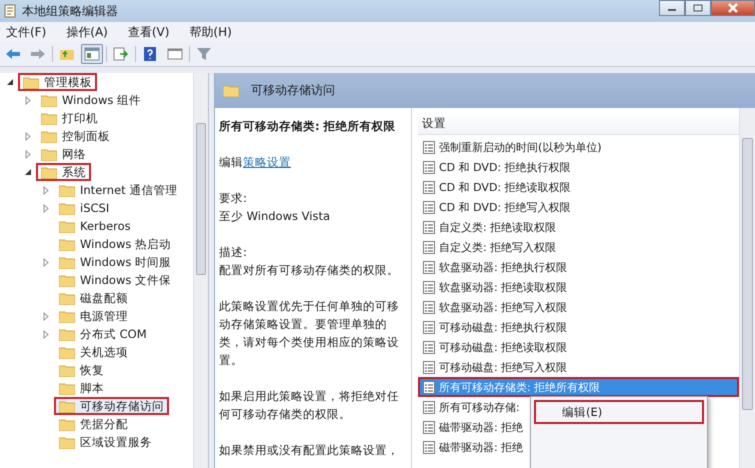 This screenshot has width=755, height=468. I want to click on requirement-label: 要求:, so click(233, 198).